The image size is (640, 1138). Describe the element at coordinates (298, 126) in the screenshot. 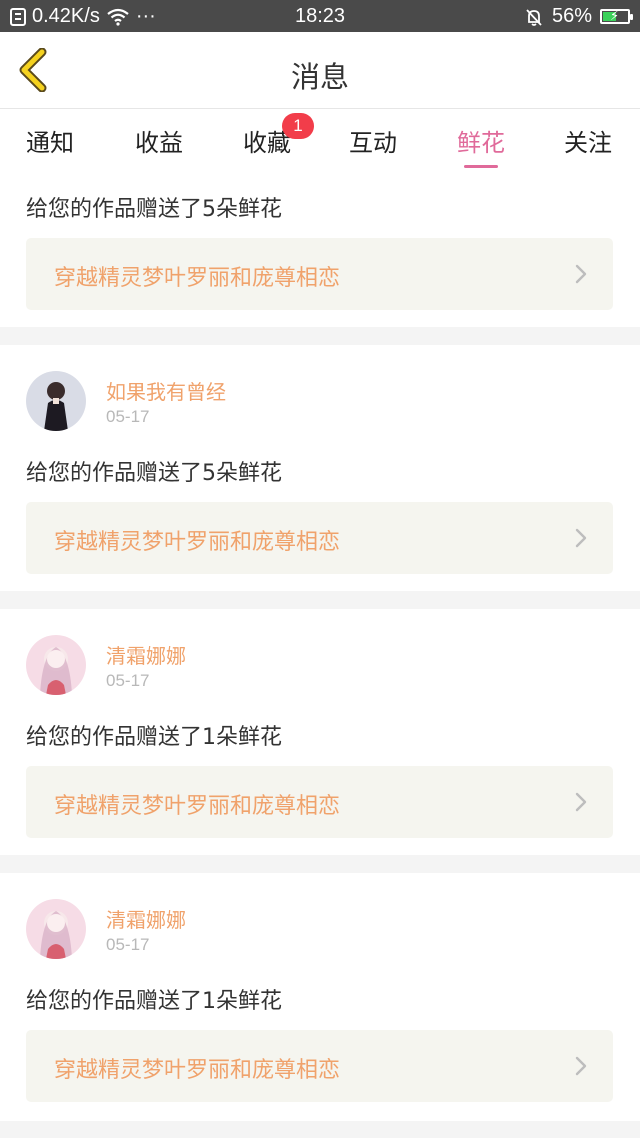

I see `unread-badge: 1` at that location.